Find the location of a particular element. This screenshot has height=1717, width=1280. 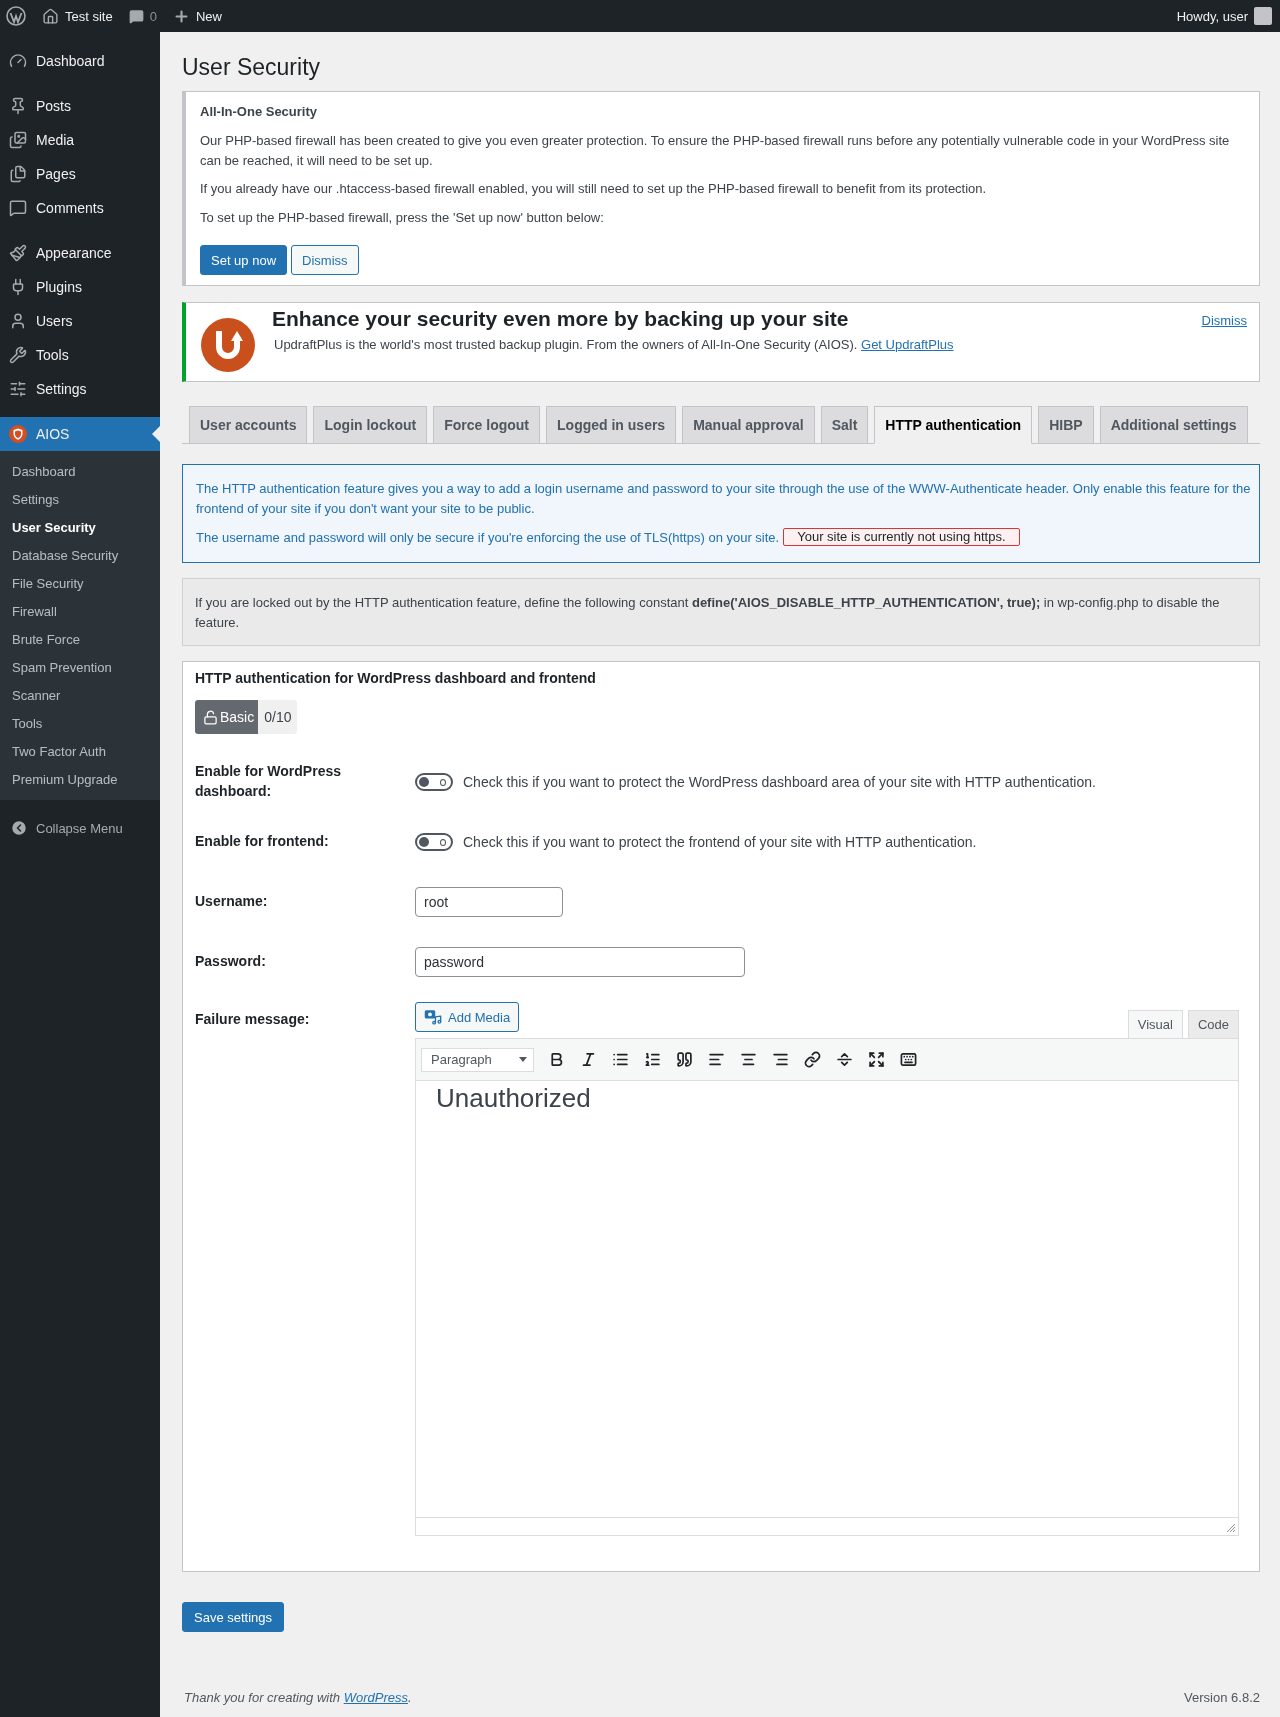

menu-label: Posts is located at coordinates (53, 106).